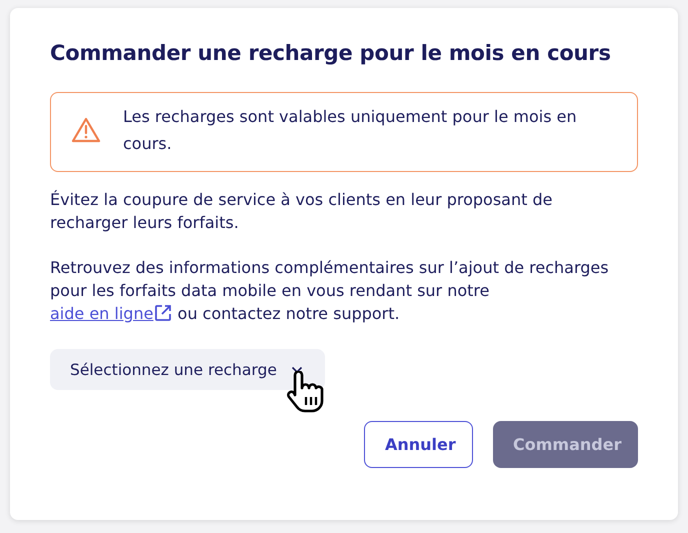 This screenshot has height=533, width=688. I want to click on external-link-icon, so click(163, 313).